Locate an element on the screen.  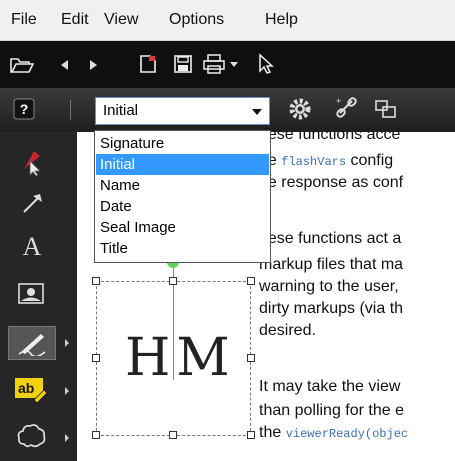
text-replace-submenu-arrow-icon is located at coordinates (67, 391).